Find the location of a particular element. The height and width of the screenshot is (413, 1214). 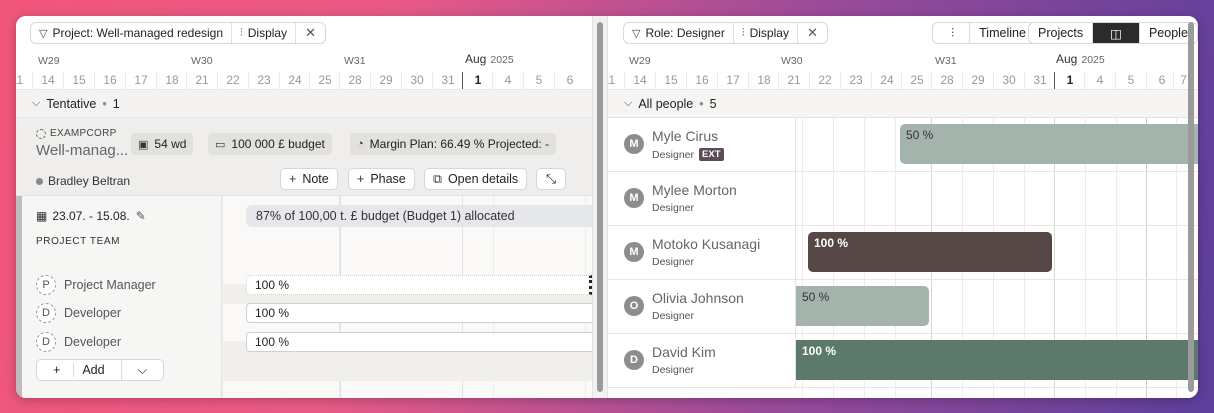

margin-chip: ◔ Margin Plan: 66.49 % Projected: - is located at coordinates (453, 144).